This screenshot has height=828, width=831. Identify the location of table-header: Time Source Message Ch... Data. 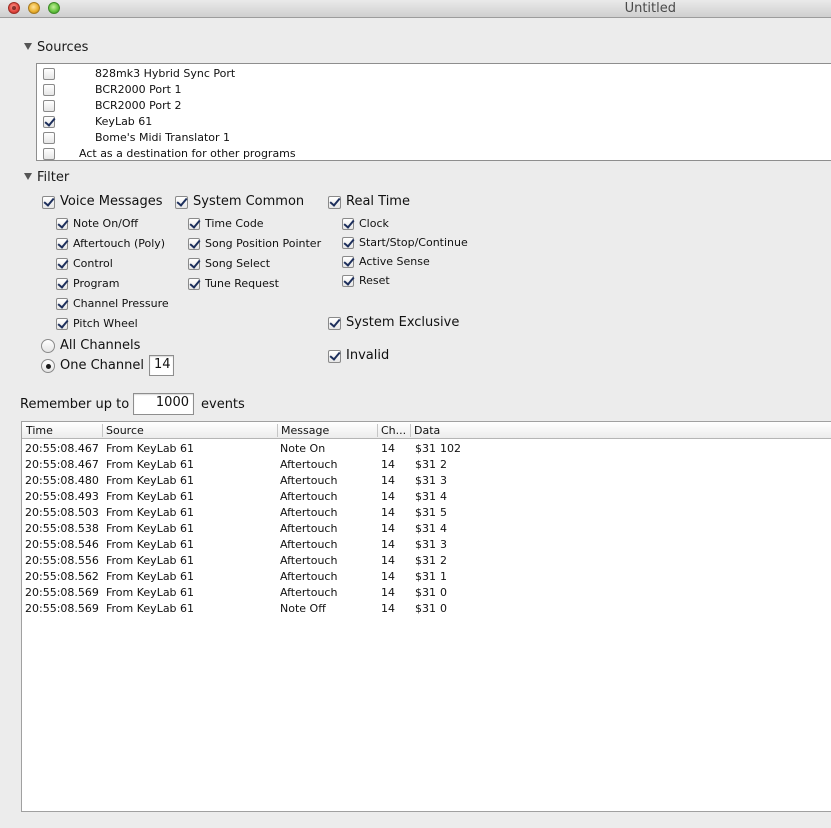
(426, 430).